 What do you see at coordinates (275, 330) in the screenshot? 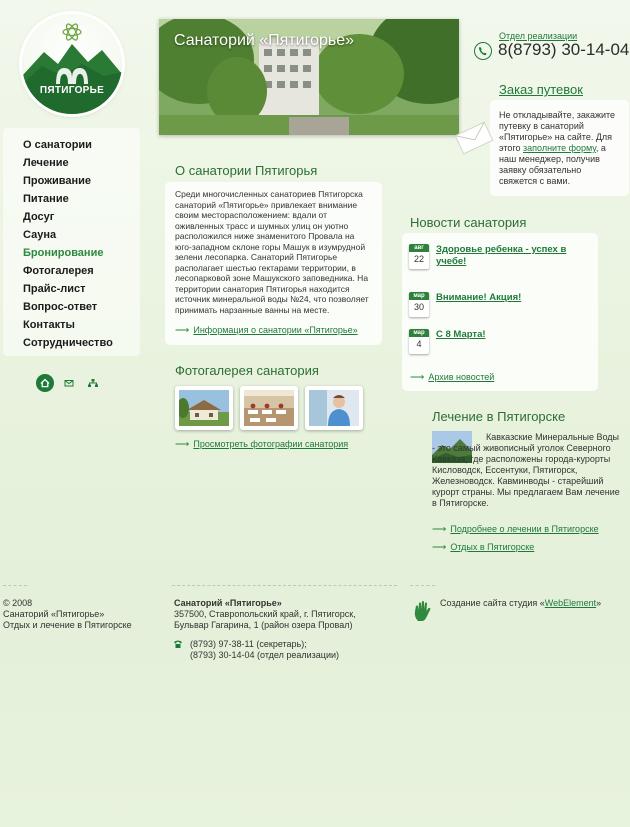
I see `about-more-label: Информация о санатории «Пятигорье»` at bounding box center [275, 330].